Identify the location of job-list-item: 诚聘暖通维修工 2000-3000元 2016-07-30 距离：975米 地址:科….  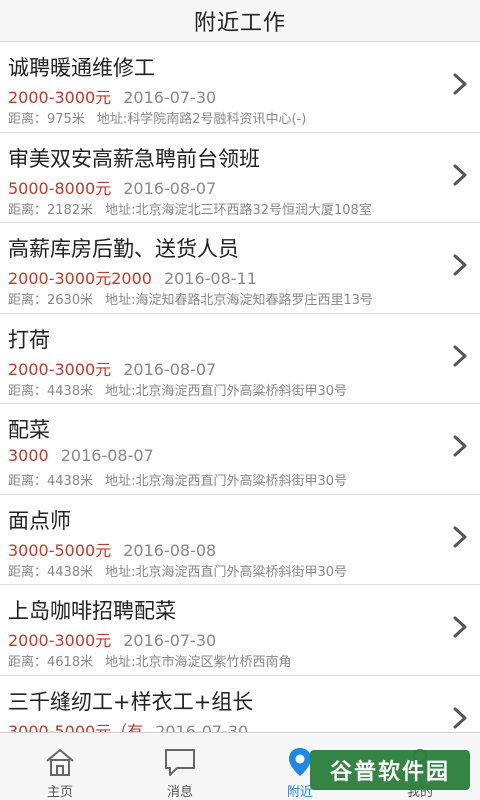
(240, 87).